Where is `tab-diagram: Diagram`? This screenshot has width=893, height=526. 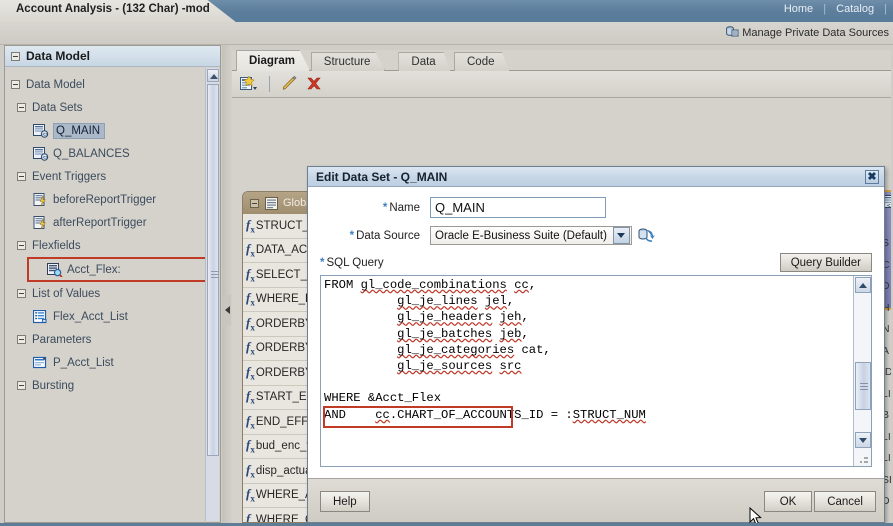
tab-diagram: Diagram is located at coordinates (273, 60).